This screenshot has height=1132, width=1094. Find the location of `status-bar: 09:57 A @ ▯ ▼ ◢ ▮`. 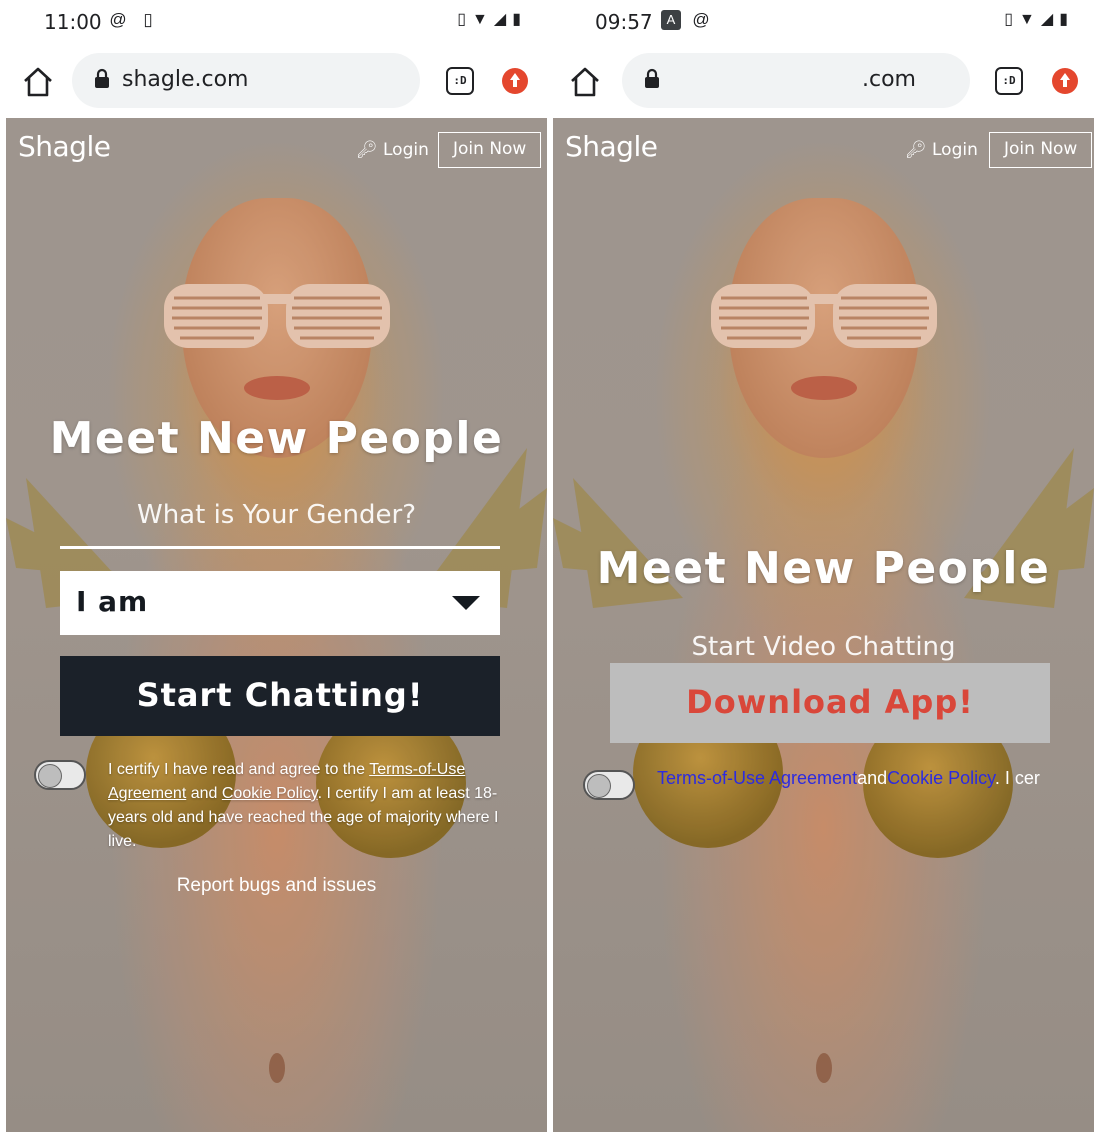

status-bar: 09:57 A @ ▯ ▼ ◢ ▮ is located at coordinates (820, 22).